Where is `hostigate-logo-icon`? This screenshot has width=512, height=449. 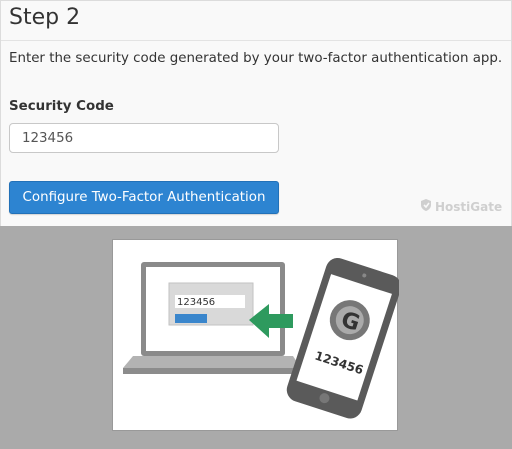
hostigate-logo-icon is located at coordinates (426, 206).